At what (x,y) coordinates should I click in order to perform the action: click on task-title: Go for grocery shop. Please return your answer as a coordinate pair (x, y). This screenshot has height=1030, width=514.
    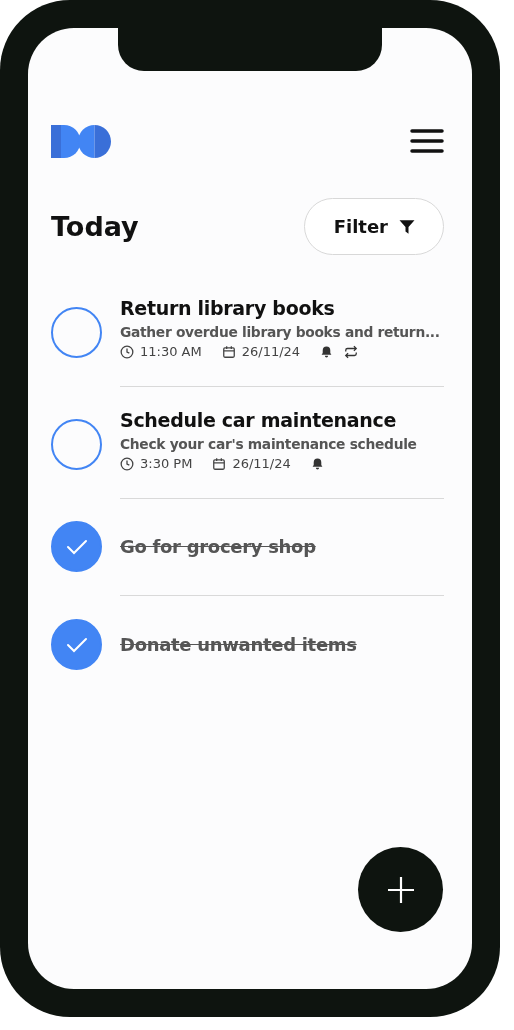
    Looking at the image, I should click on (218, 546).